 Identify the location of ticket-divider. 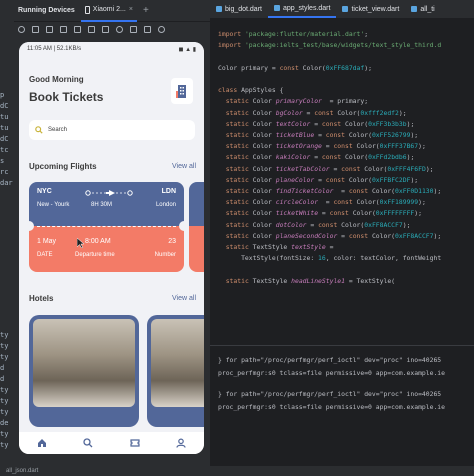
(106, 226).